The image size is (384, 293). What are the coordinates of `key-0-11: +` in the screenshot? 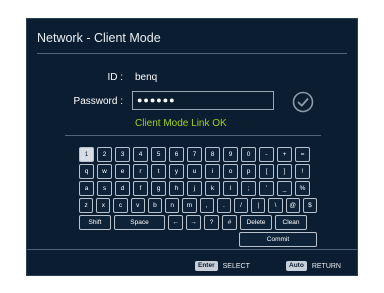 It's located at (284, 154).